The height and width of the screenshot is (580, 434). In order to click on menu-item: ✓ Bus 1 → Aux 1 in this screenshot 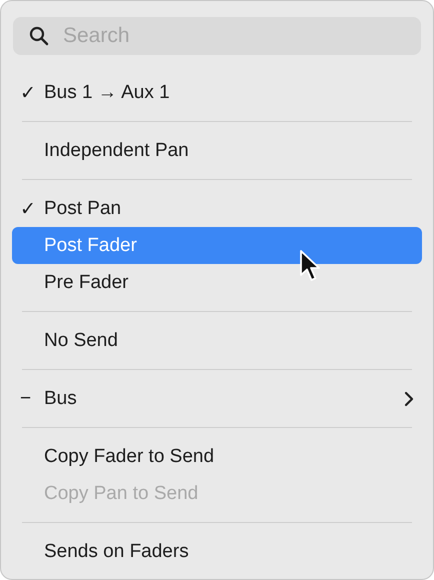, I will do `click(217, 92)`.